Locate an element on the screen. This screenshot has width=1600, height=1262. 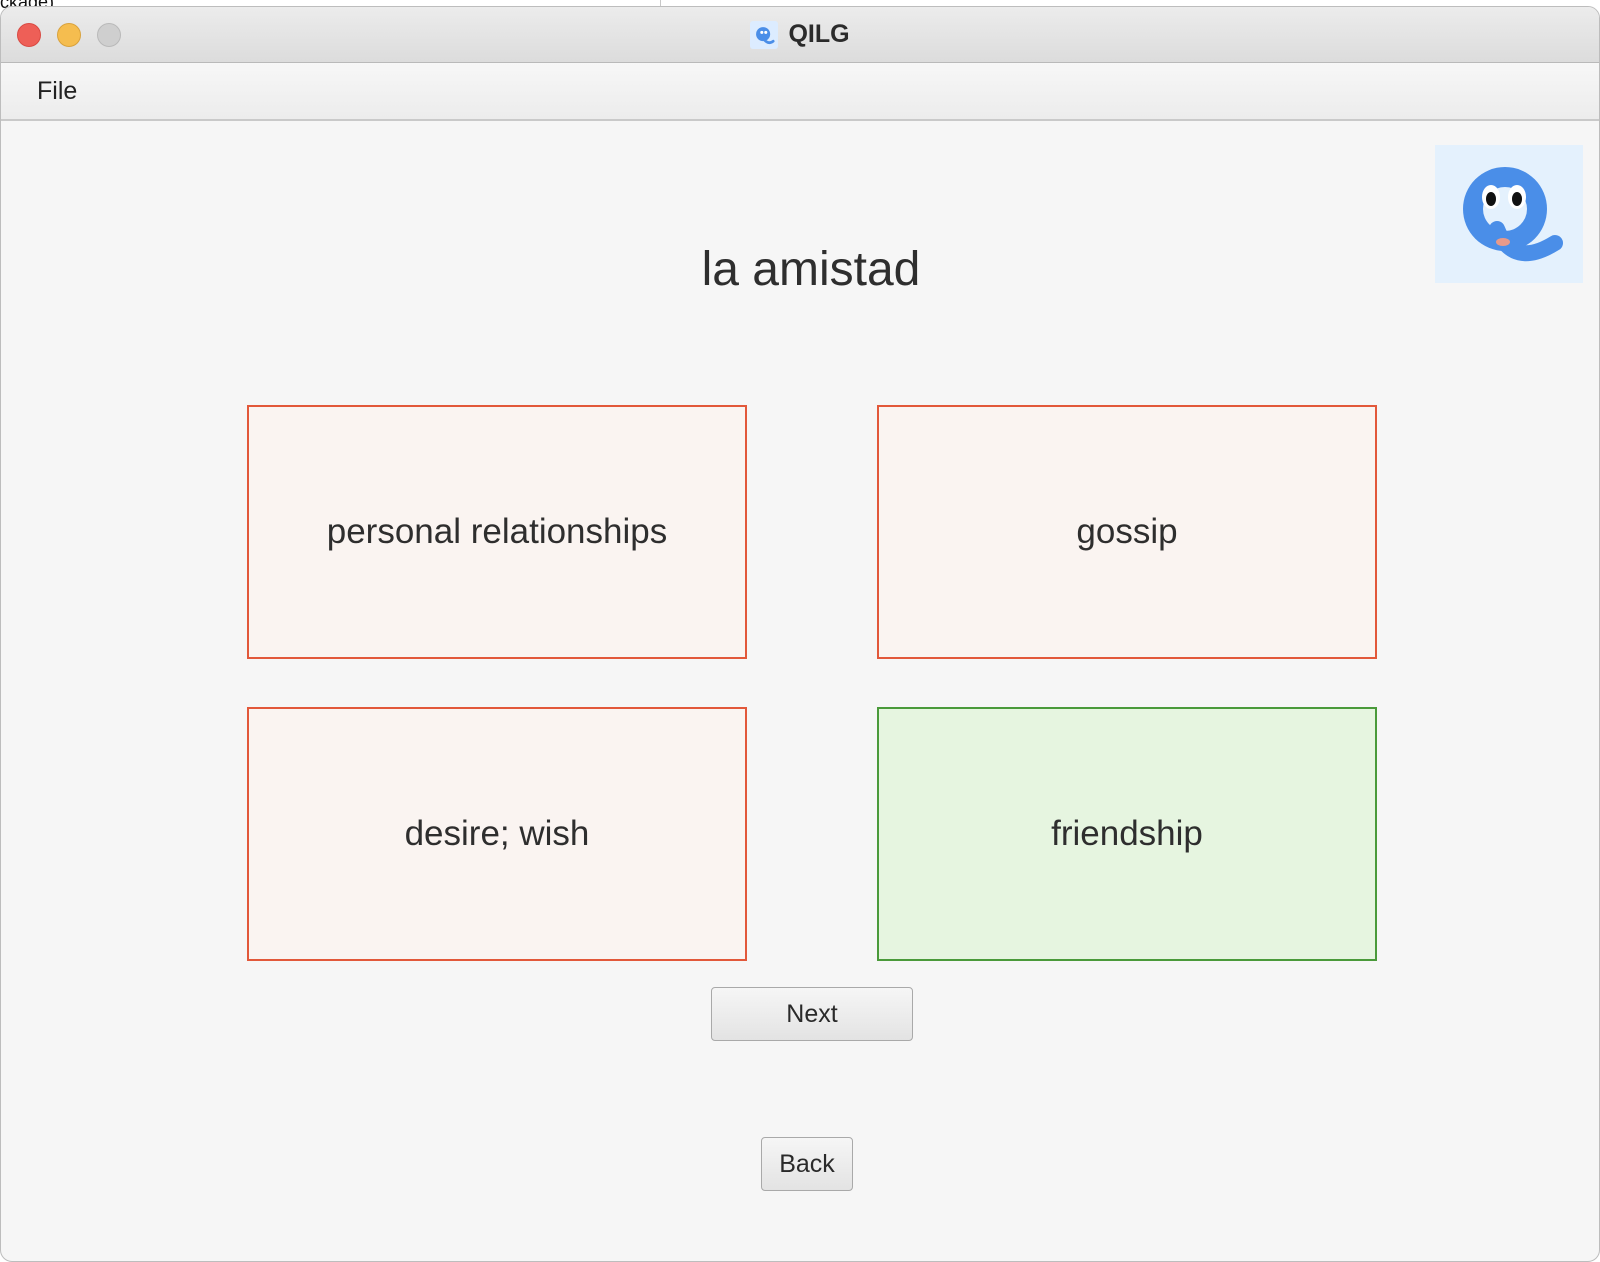
window-title: QILG is located at coordinates (819, 34).